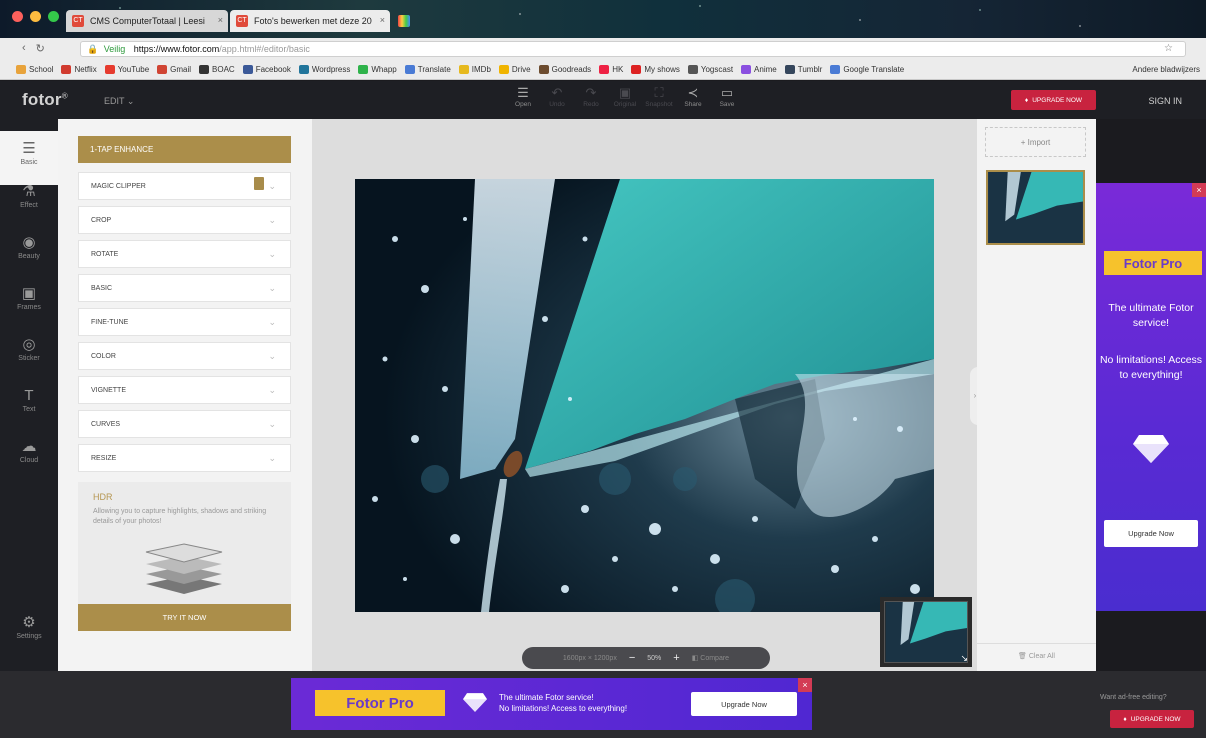  I want to click on cloud-icon: ☁, so click(29, 446).